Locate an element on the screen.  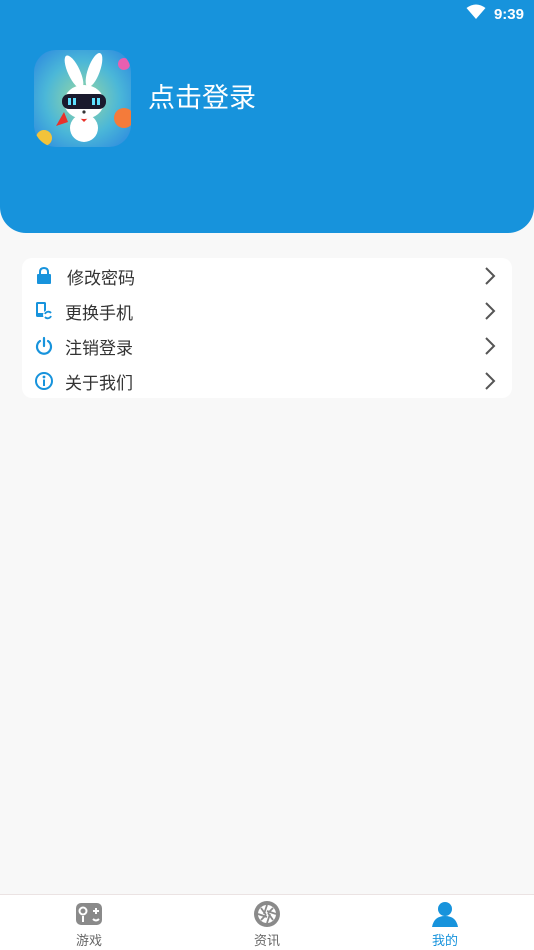
menu-item-label: 更换手机 is located at coordinates (99, 314).